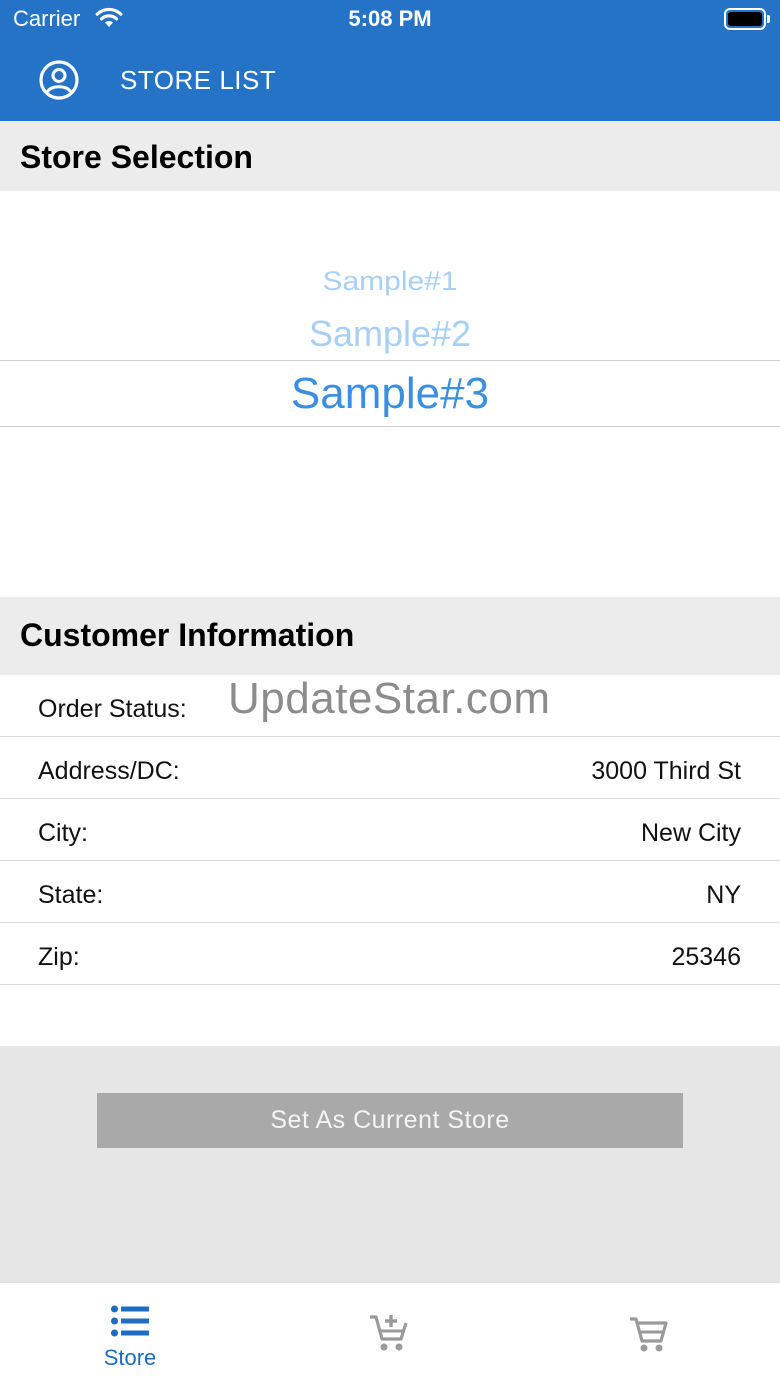  Describe the element at coordinates (59, 80) in the screenshot. I see `account-circle-icon` at that location.